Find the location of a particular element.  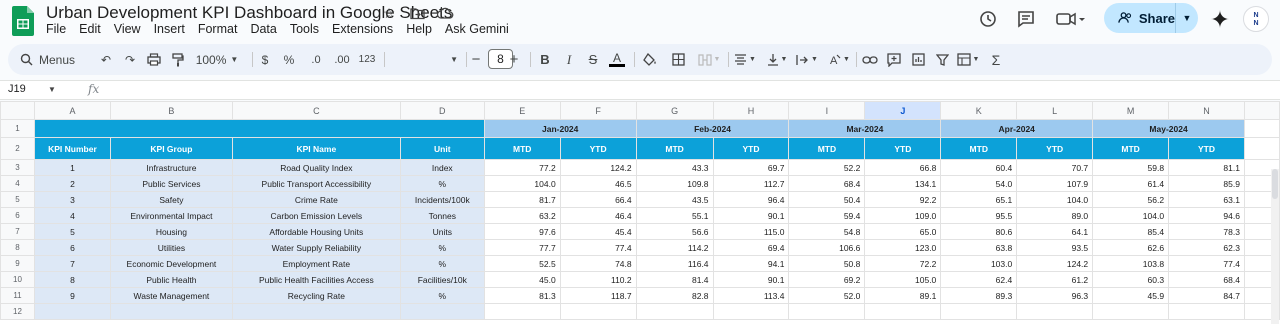

month-header: Jan-2024 is located at coordinates (560, 128).